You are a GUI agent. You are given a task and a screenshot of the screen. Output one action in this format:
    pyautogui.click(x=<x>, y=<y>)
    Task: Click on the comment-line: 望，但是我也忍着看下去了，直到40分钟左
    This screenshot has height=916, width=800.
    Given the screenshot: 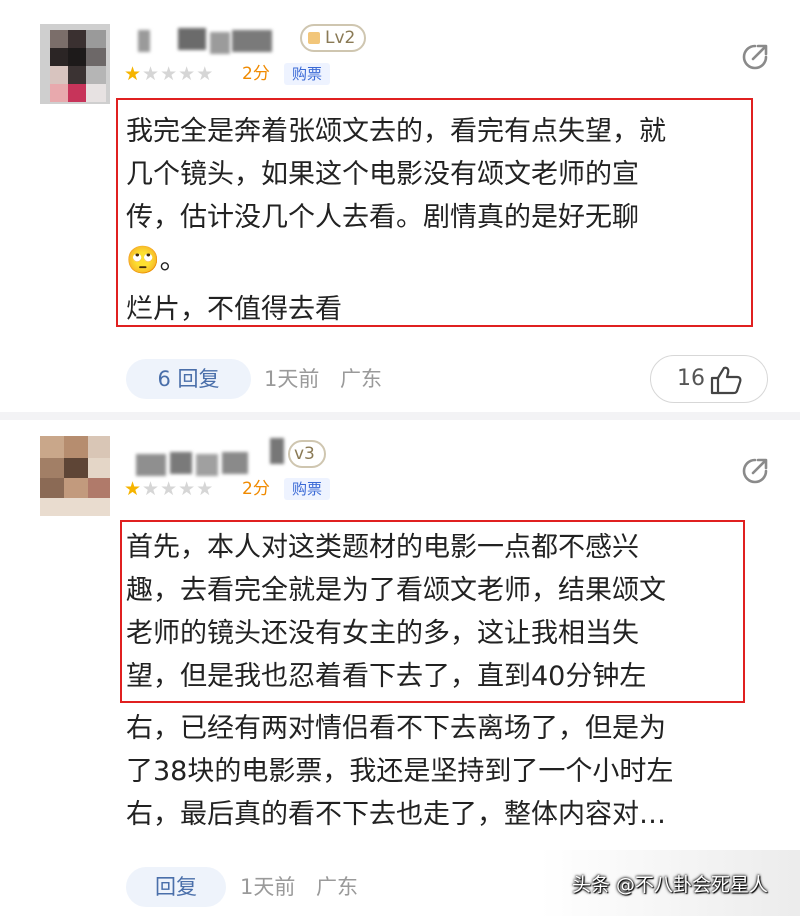 What is the action you would take?
    pyautogui.click(x=386, y=676)
    